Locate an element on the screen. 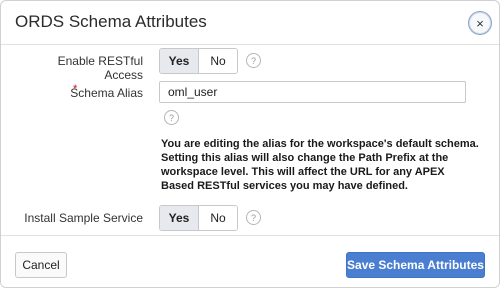 The width and height of the screenshot is (500, 288). install-sample-service-label: Install Sample Service is located at coordinates (83, 218).